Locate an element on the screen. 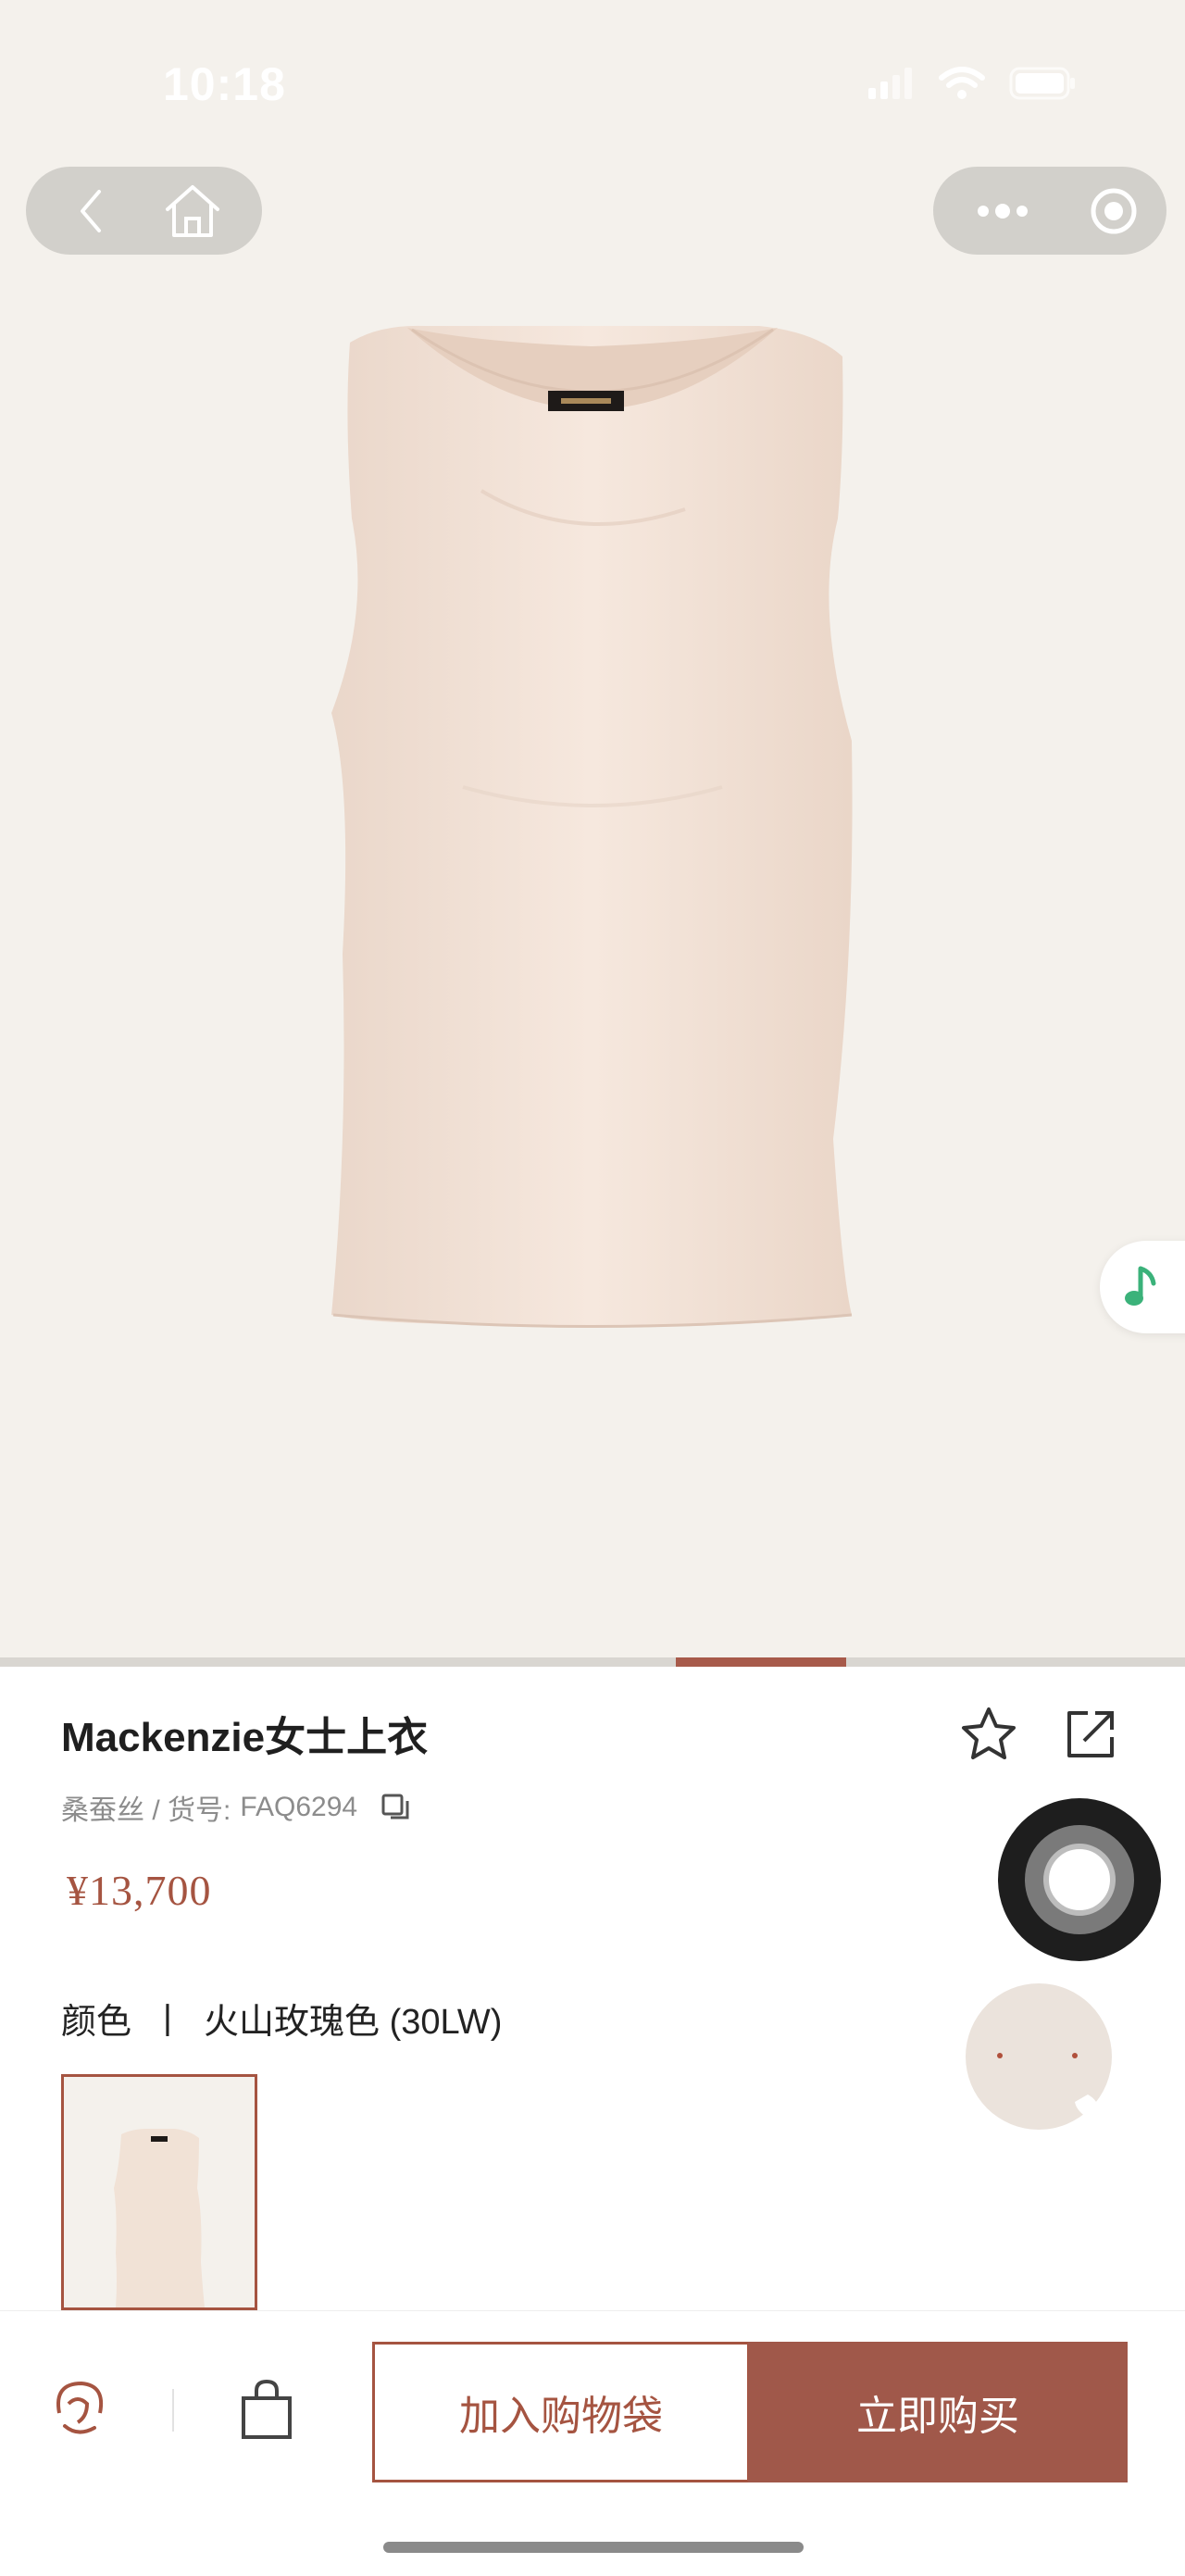 The height and width of the screenshot is (2576, 1185). thumbnail-image is located at coordinates (159, 2218).